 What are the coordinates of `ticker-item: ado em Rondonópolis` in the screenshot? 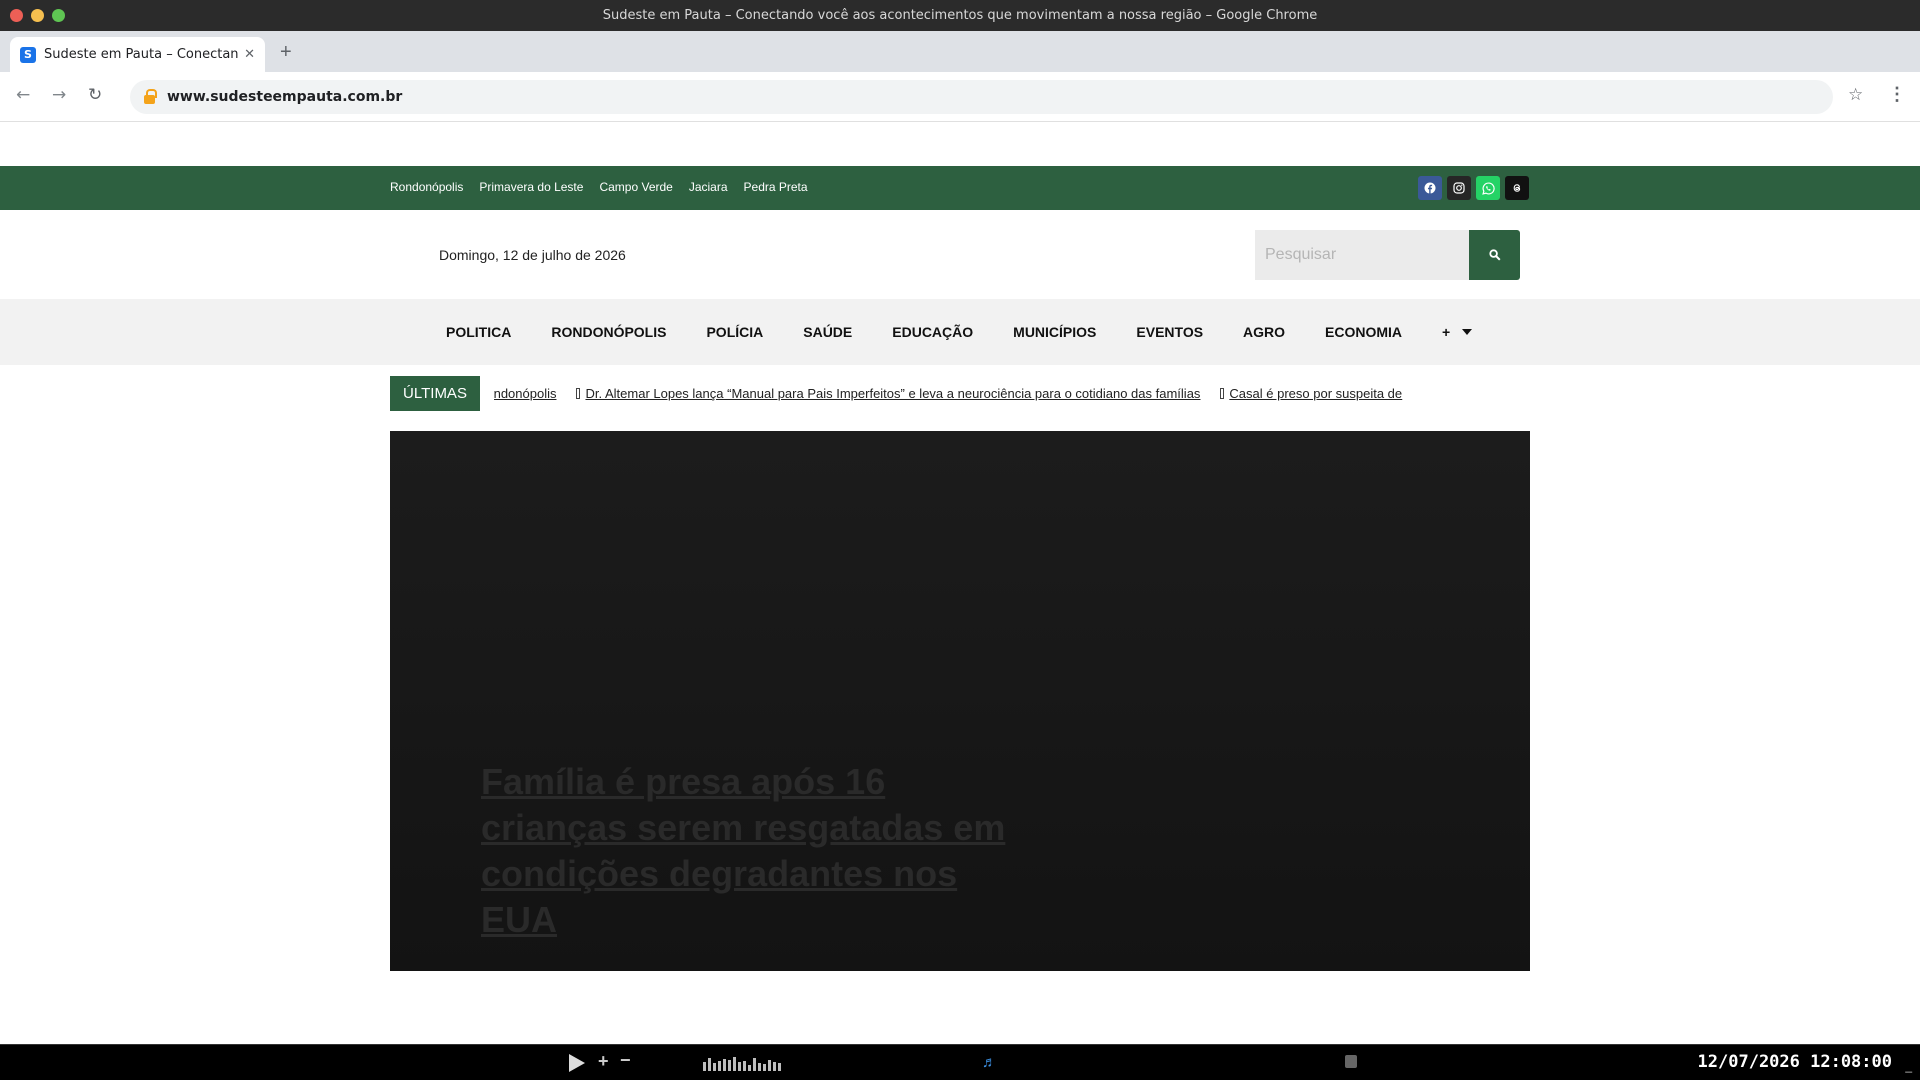 It's located at (525, 393).